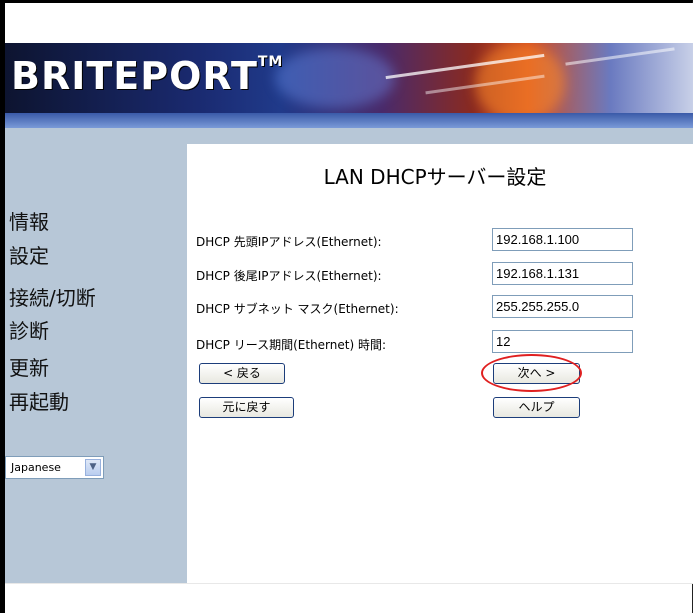  Describe the element at coordinates (29, 329) in the screenshot. I see `sidebar-item-diagnostics: 診断` at that location.